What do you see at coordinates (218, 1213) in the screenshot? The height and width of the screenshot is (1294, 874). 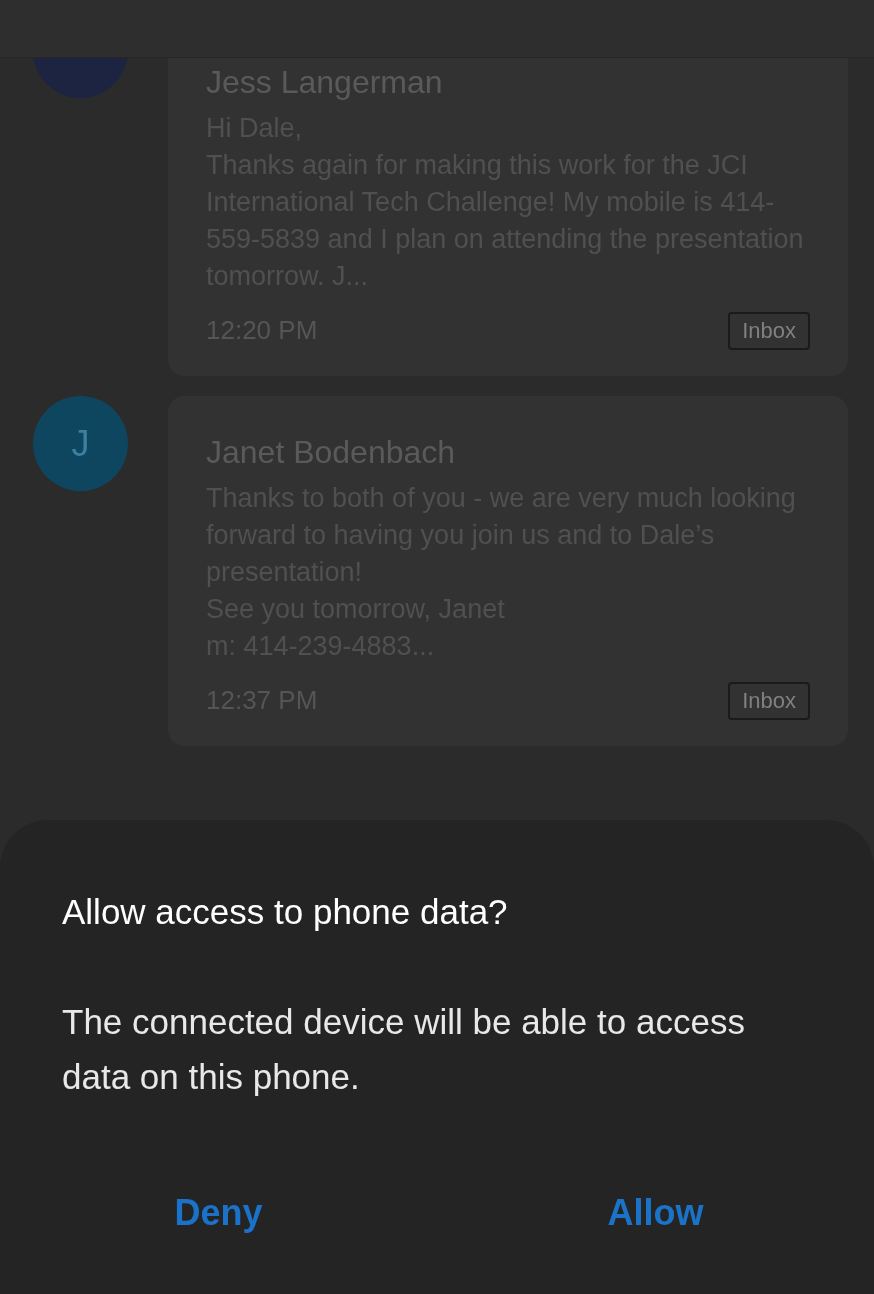 I see `deny-button: Deny` at bounding box center [218, 1213].